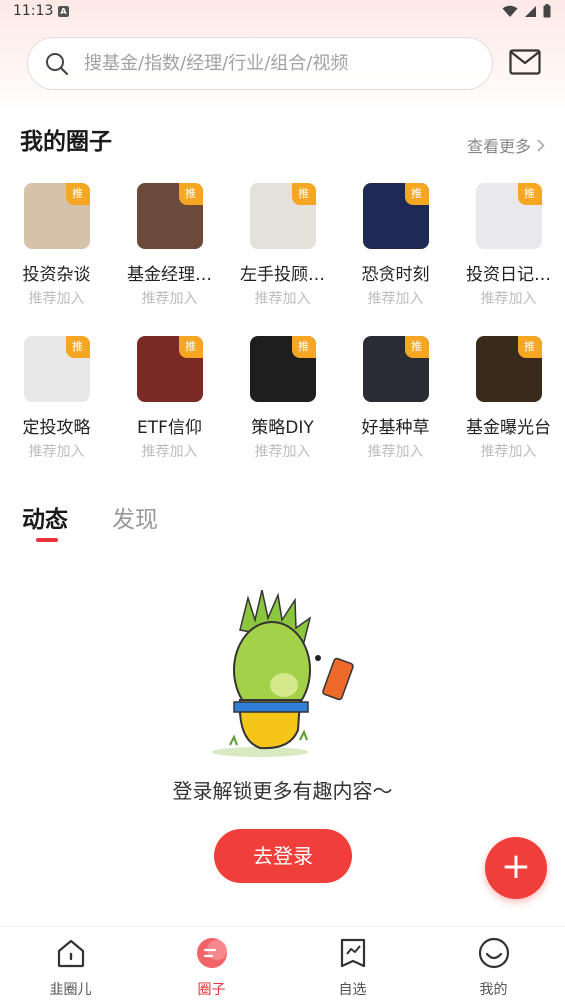 This screenshot has height=1004, width=565. I want to click on home-icon, so click(70, 953).